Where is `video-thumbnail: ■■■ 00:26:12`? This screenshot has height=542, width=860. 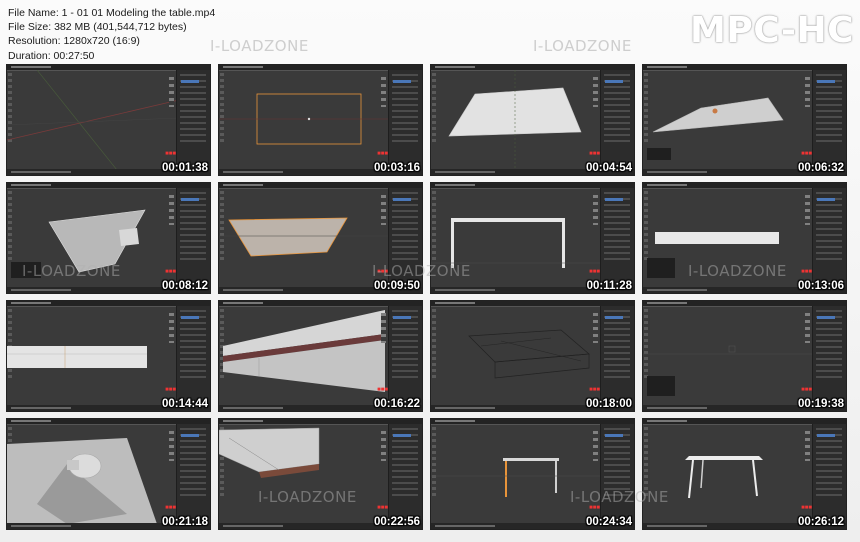 video-thumbnail: ■■■ 00:26:12 is located at coordinates (744, 474).